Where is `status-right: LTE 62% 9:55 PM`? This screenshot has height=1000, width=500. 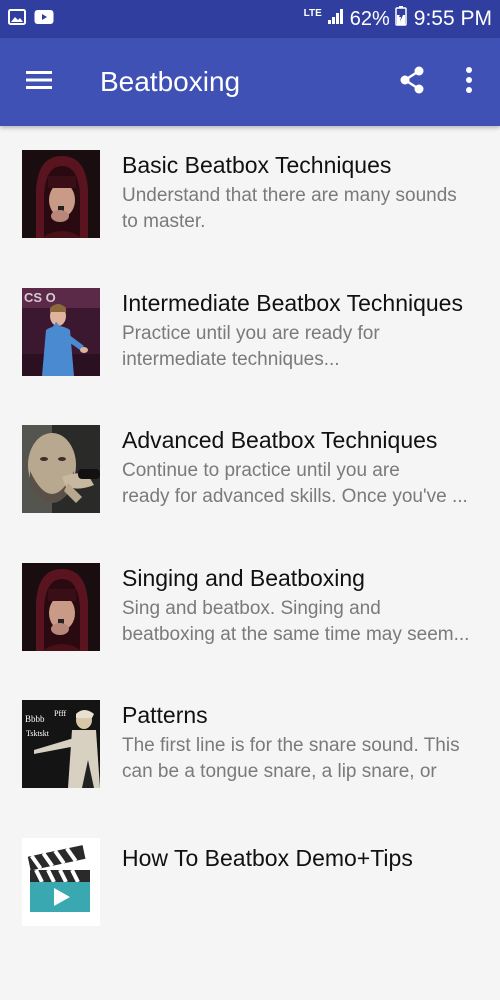 status-right: LTE 62% 9:55 PM is located at coordinates (398, 19).